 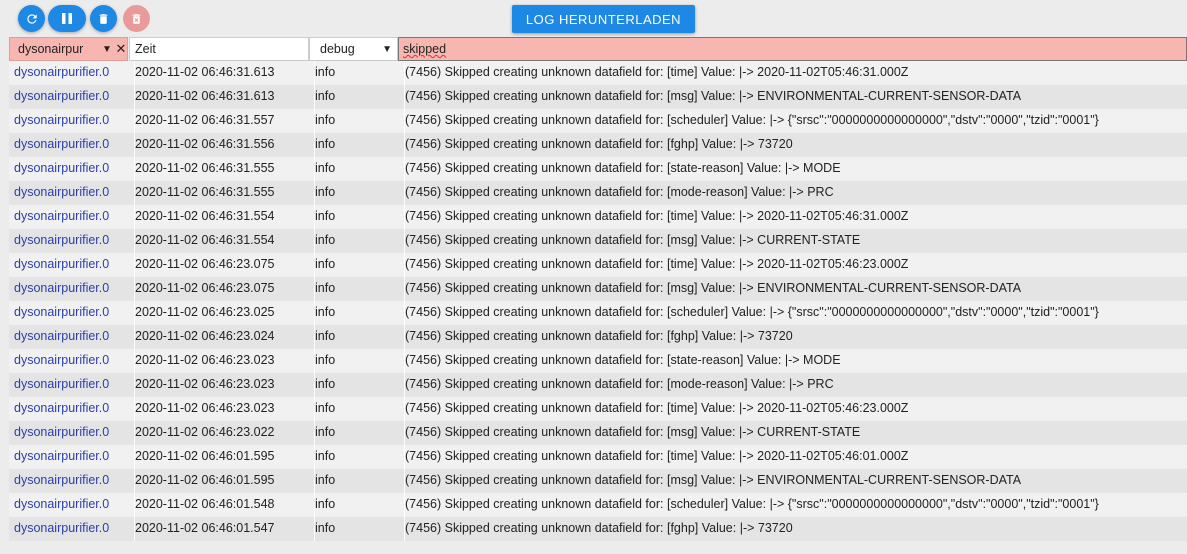 I want to click on pause-button, so click(x=67, y=18).